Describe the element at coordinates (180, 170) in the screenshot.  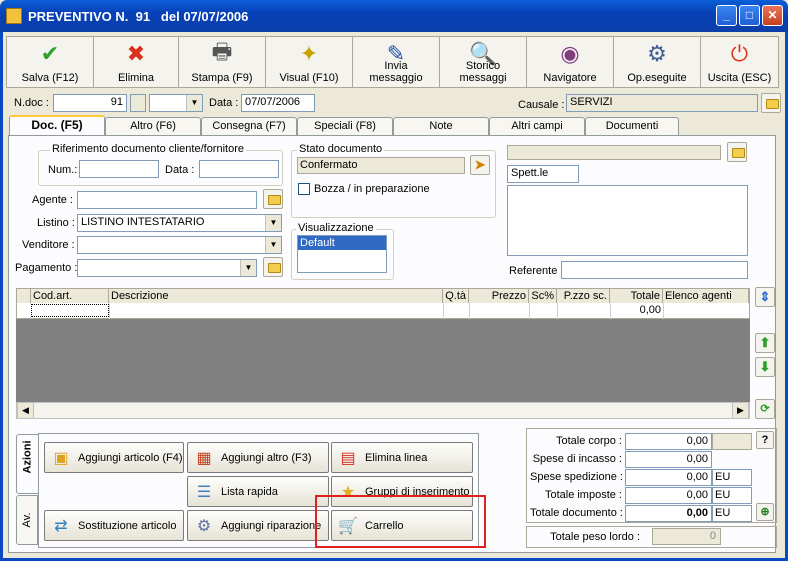
I see `ref-data-label: Data :` at that location.